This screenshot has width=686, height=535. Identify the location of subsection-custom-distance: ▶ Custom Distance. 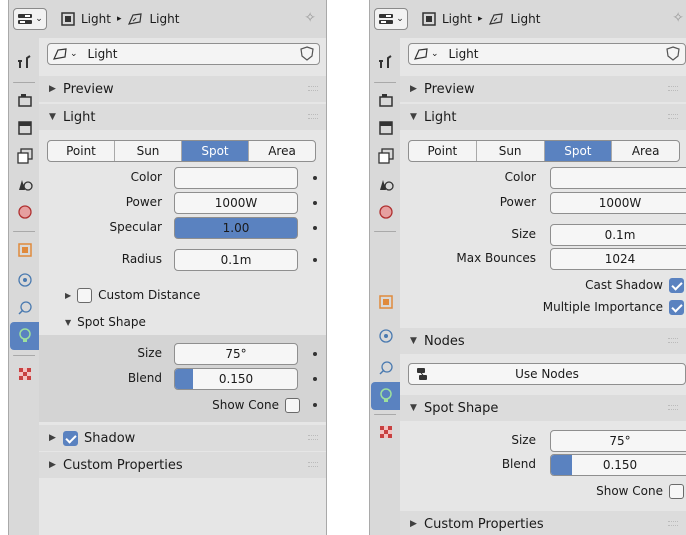
(182, 295).